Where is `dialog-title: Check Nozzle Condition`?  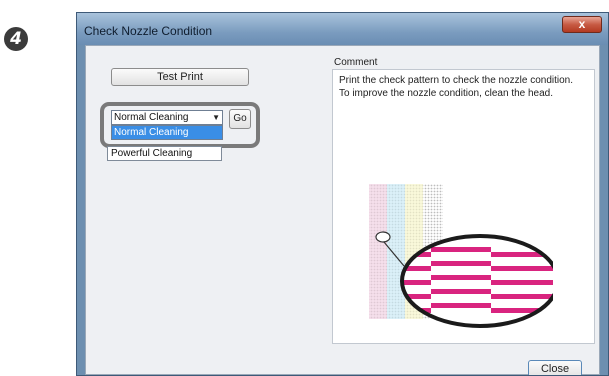 dialog-title: Check Nozzle Condition is located at coordinates (148, 31).